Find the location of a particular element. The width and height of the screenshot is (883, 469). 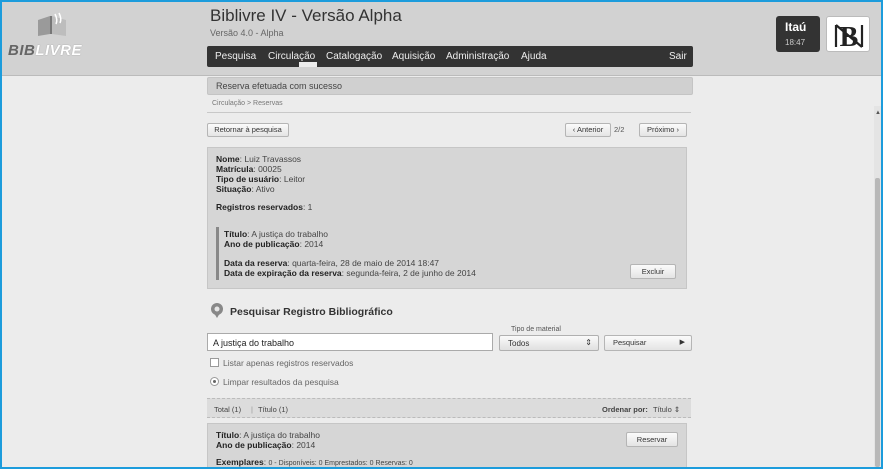

delete-reservation-button: Excluir is located at coordinates (653, 271).